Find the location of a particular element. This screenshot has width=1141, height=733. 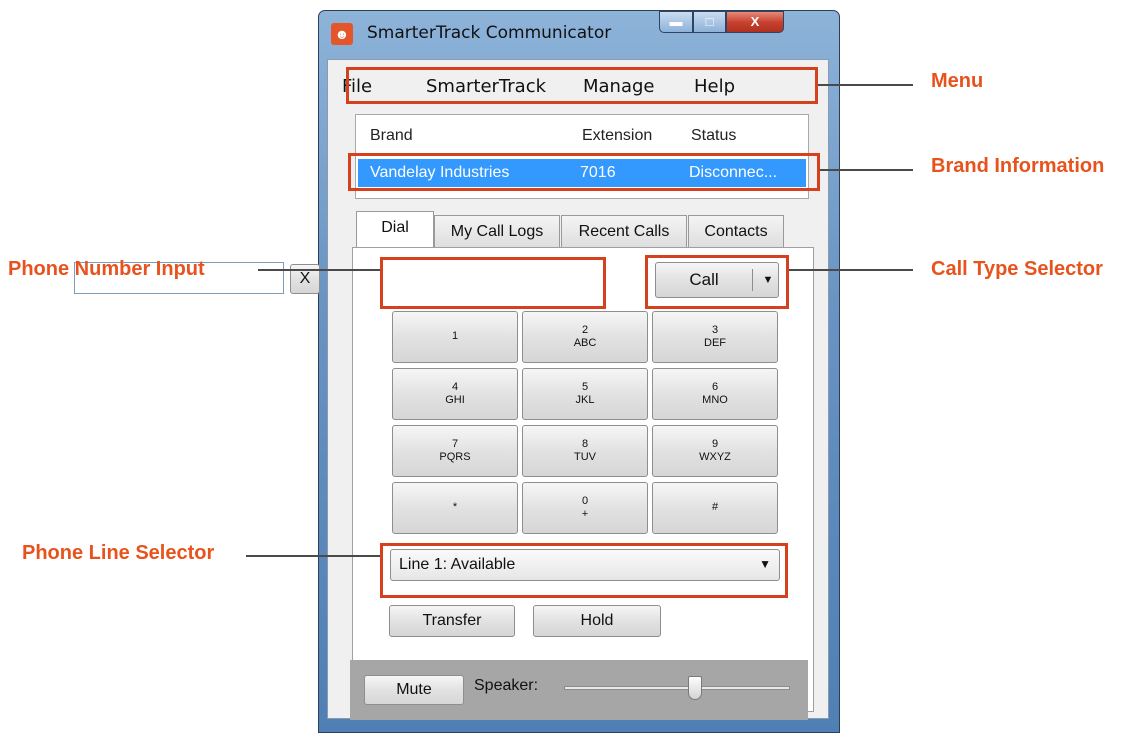

keypad-key-2: 2 ABC is located at coordinates (585, 337).